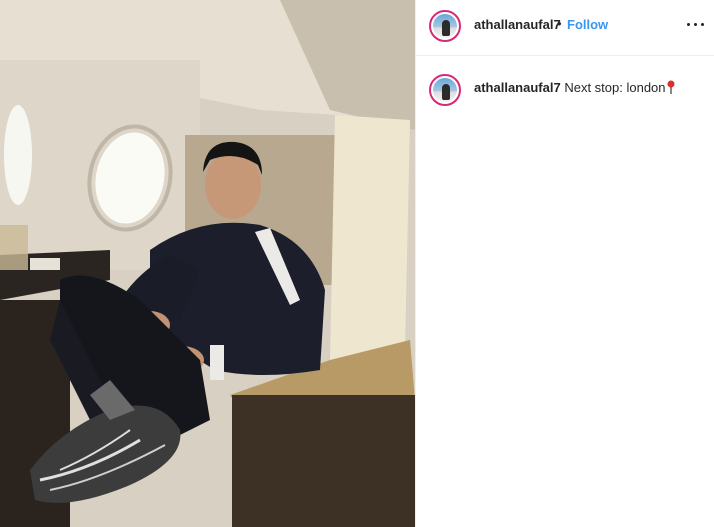  Describe the element at coordinates (517, 24) in the screenshot. I see `username-link: athallanaufal7` at that location.